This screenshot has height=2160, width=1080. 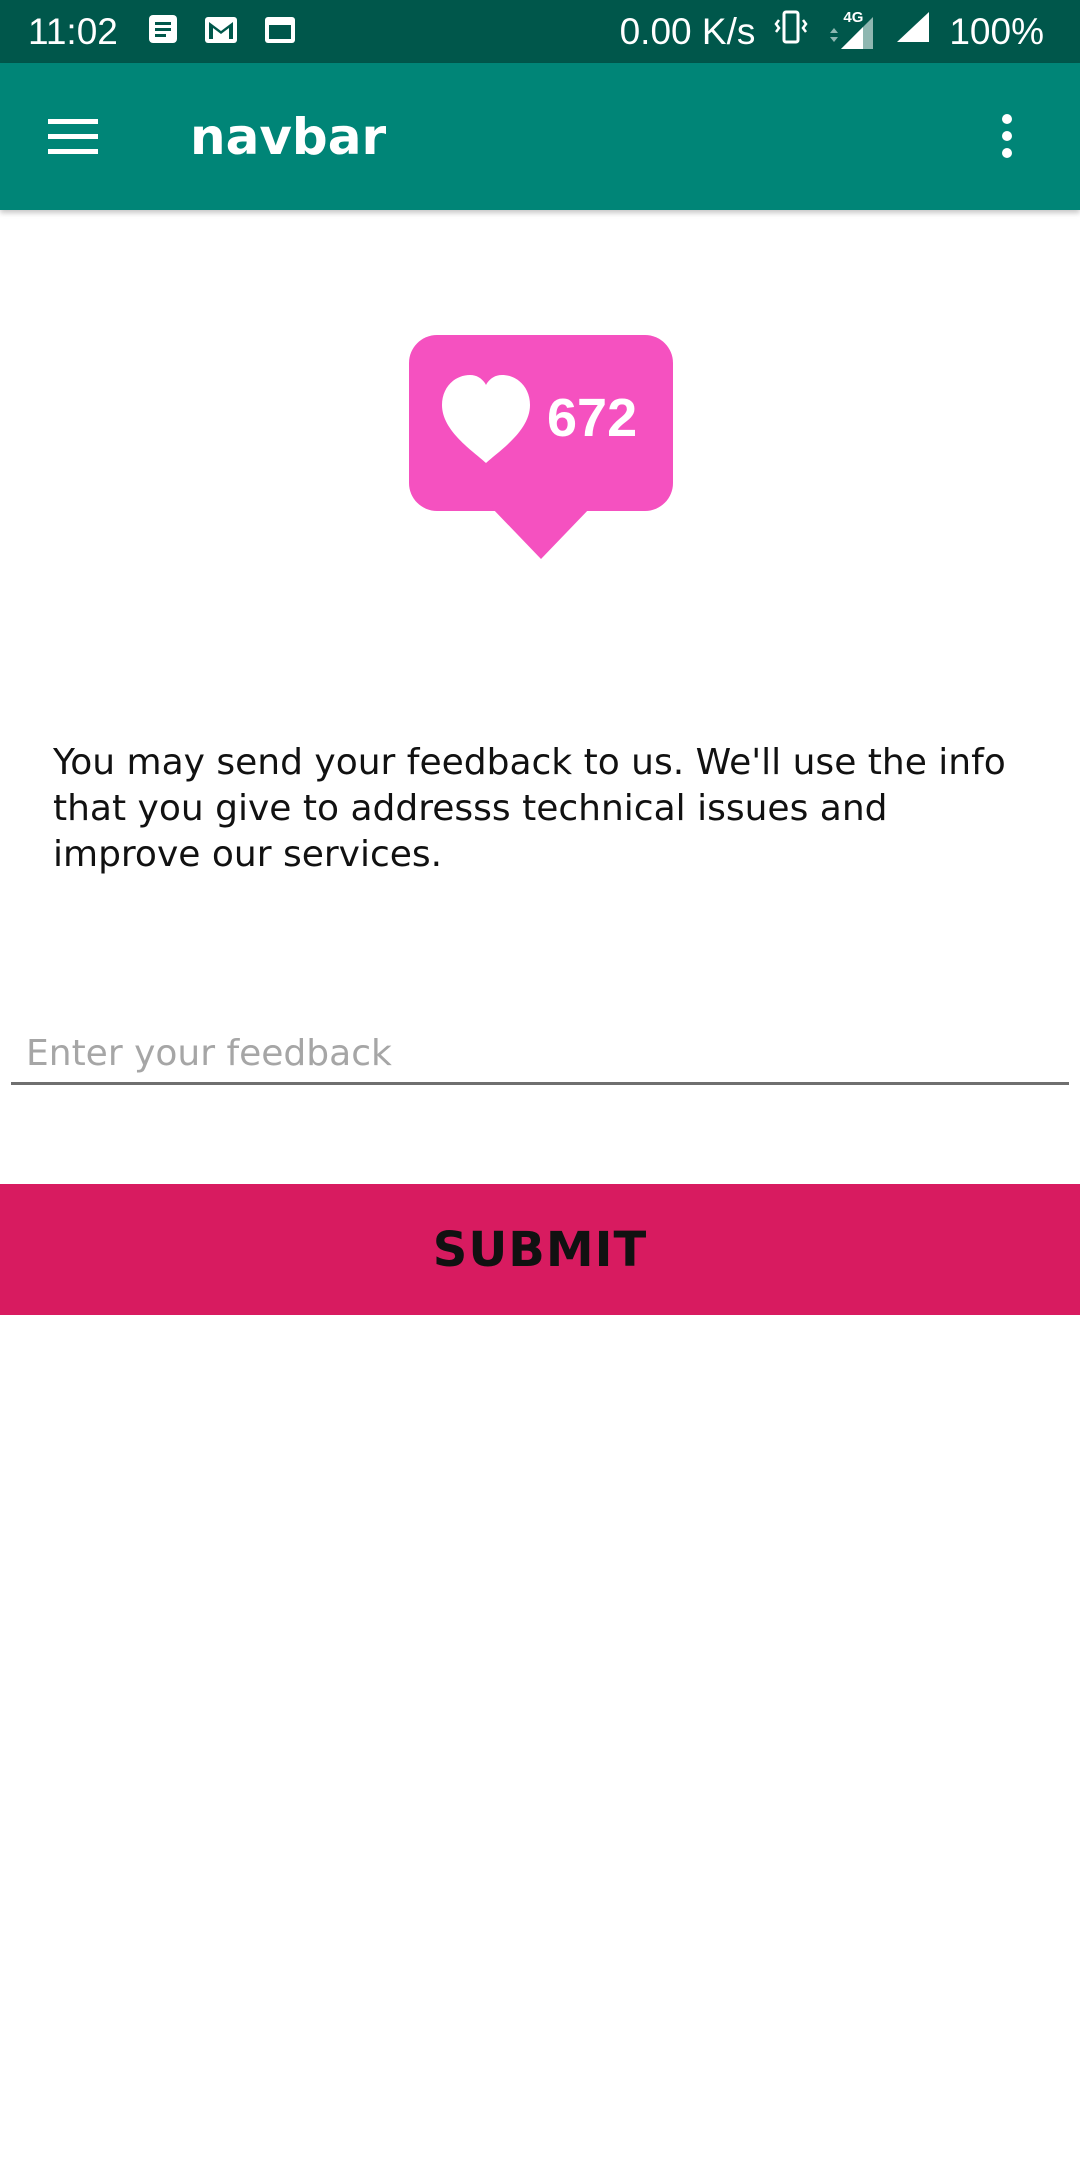 What do you see at coordinates (540, 136) in the screenshot?
I see `app-bar: navbar` at bounding box center [540, 136].